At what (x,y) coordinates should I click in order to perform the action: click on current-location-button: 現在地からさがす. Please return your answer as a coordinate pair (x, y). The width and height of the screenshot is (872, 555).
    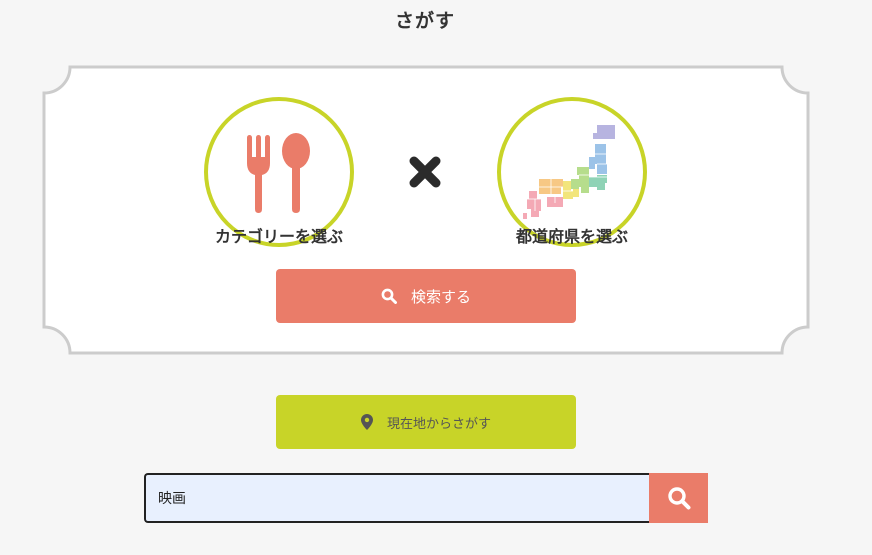
    Looking at the image, I should click on (426, 422).